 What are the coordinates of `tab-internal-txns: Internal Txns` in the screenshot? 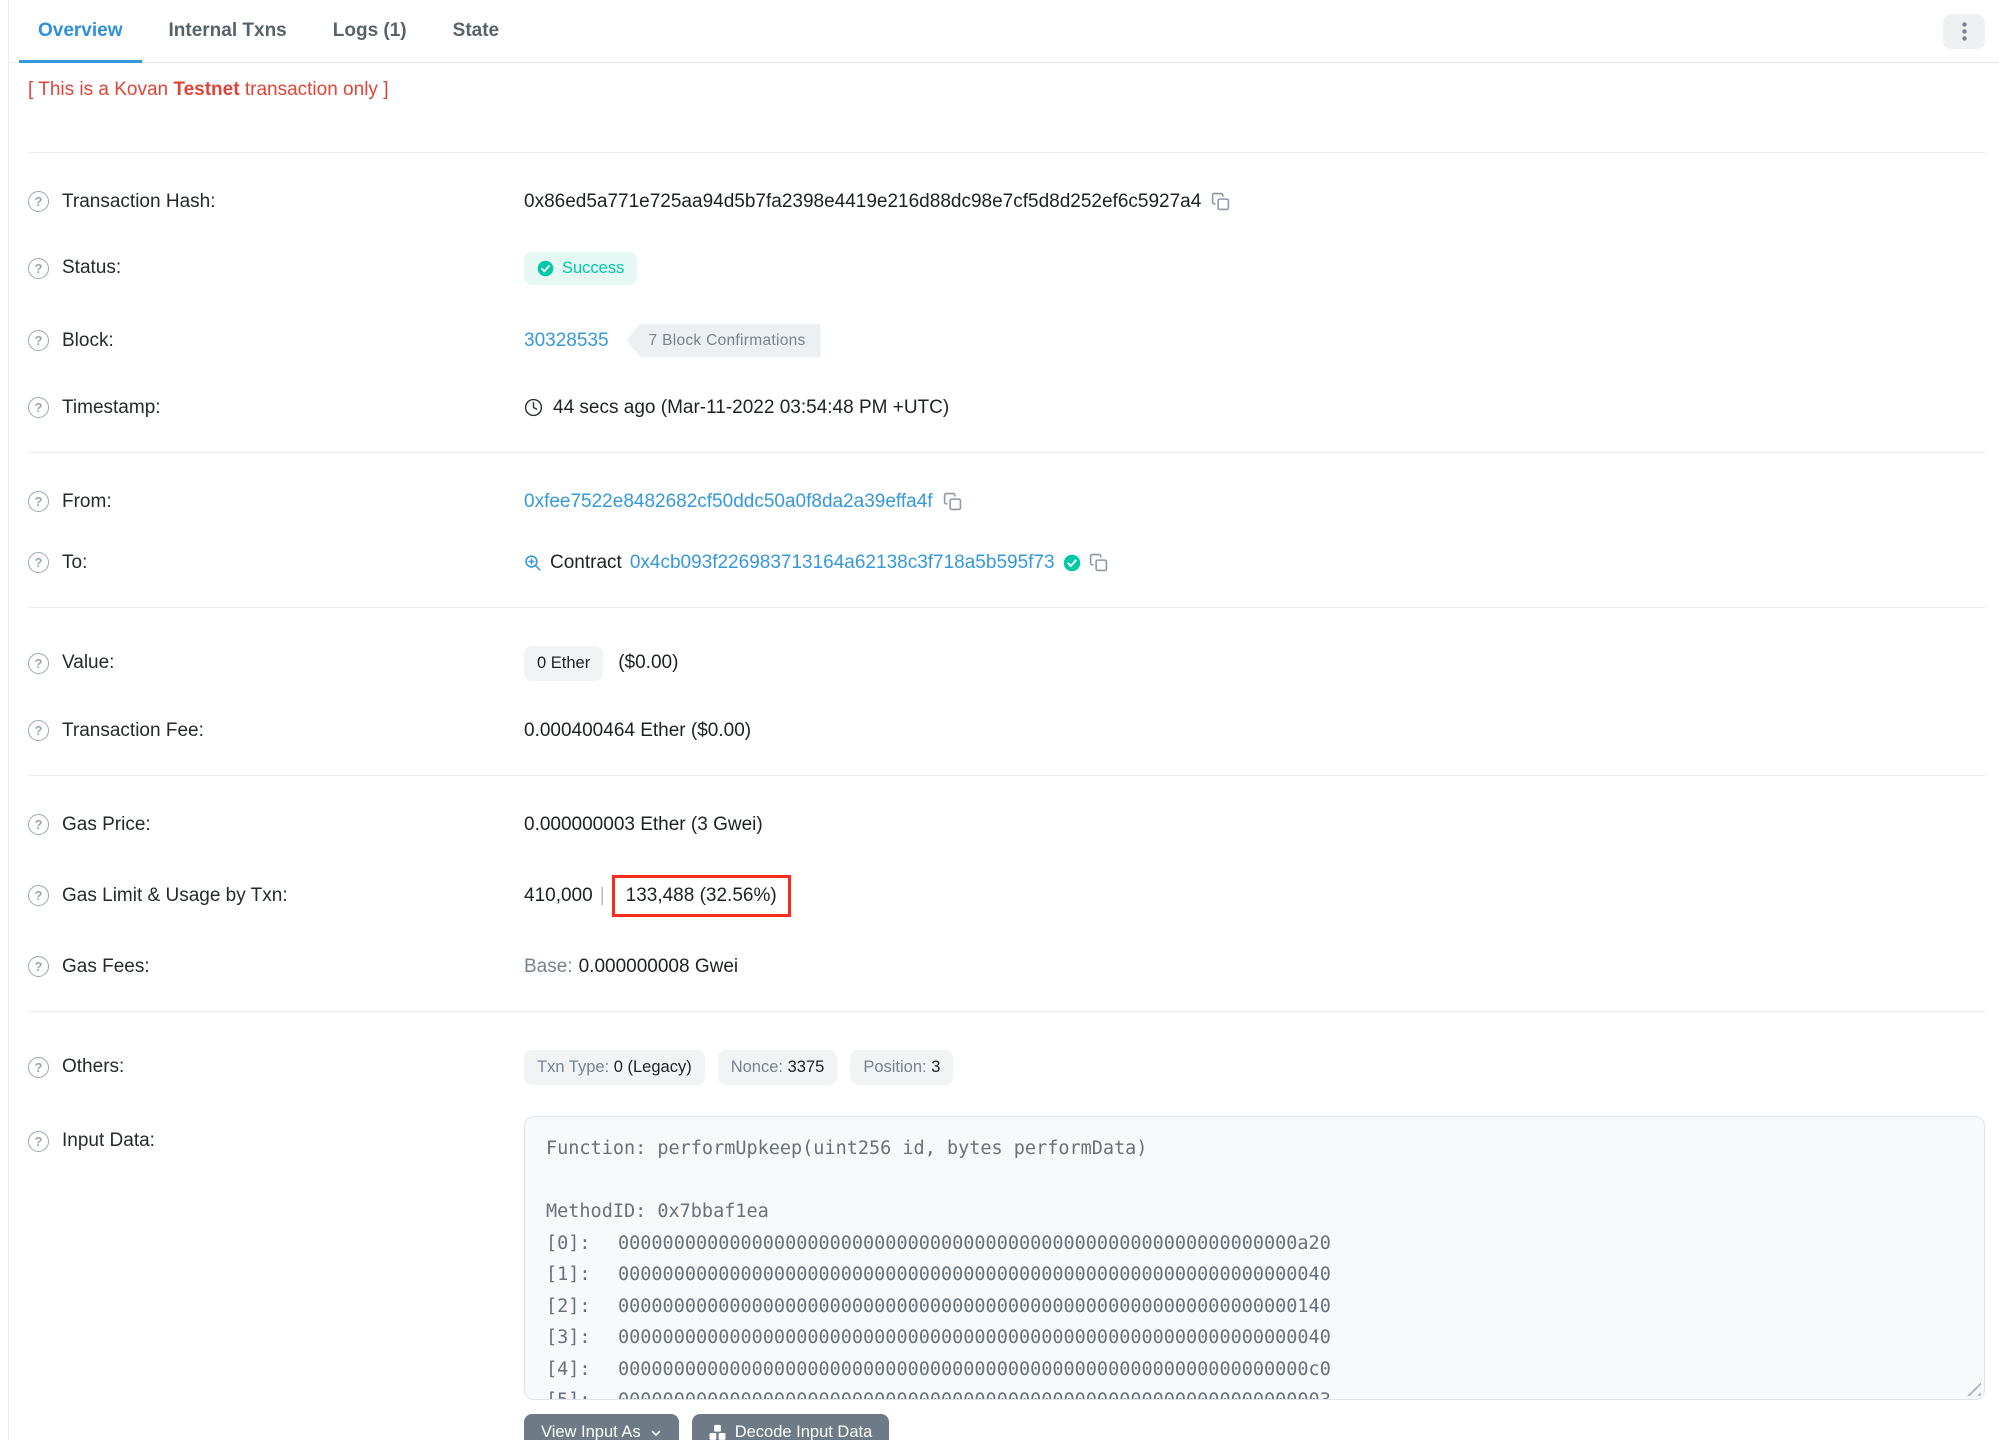 It's located at (228, 31).